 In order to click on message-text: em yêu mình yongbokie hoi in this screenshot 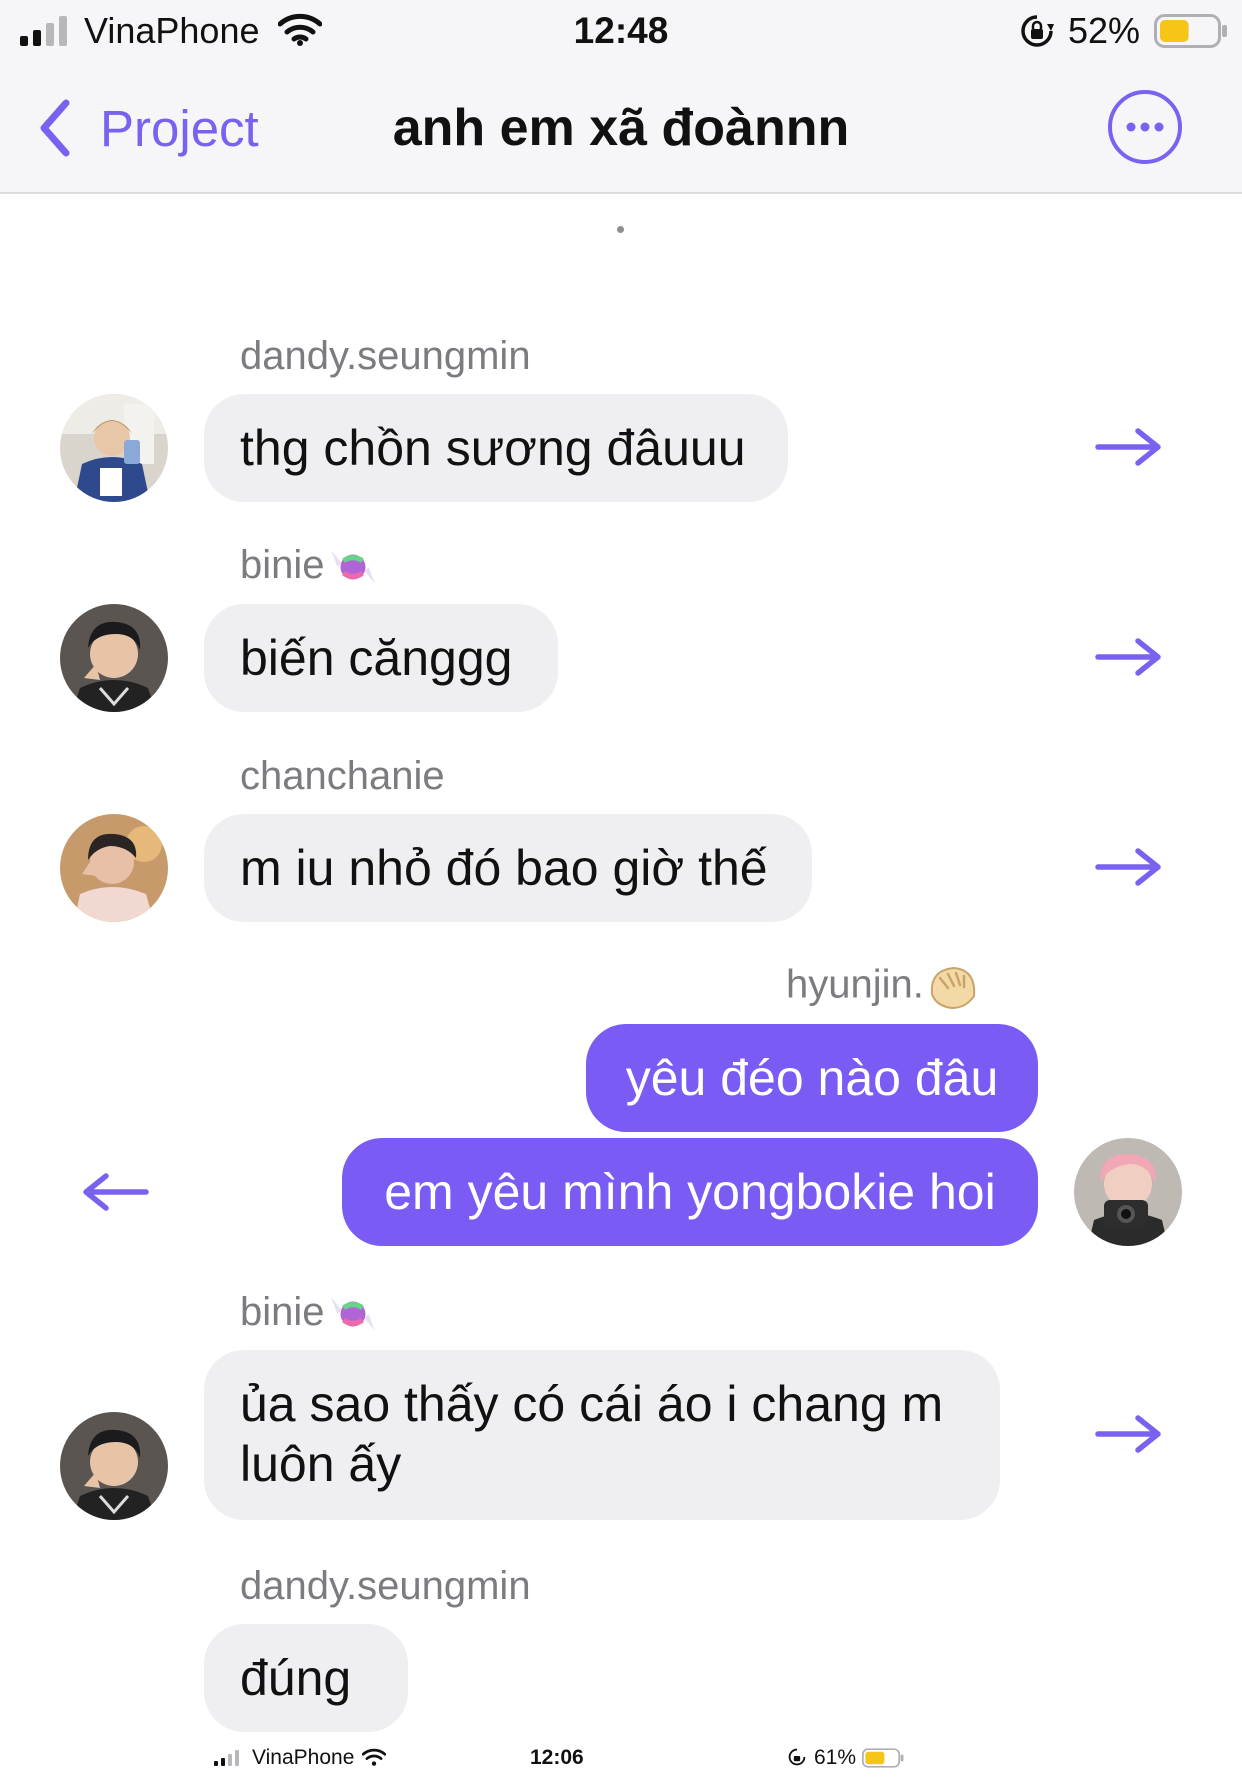, I will do `click(690, 1192)`.